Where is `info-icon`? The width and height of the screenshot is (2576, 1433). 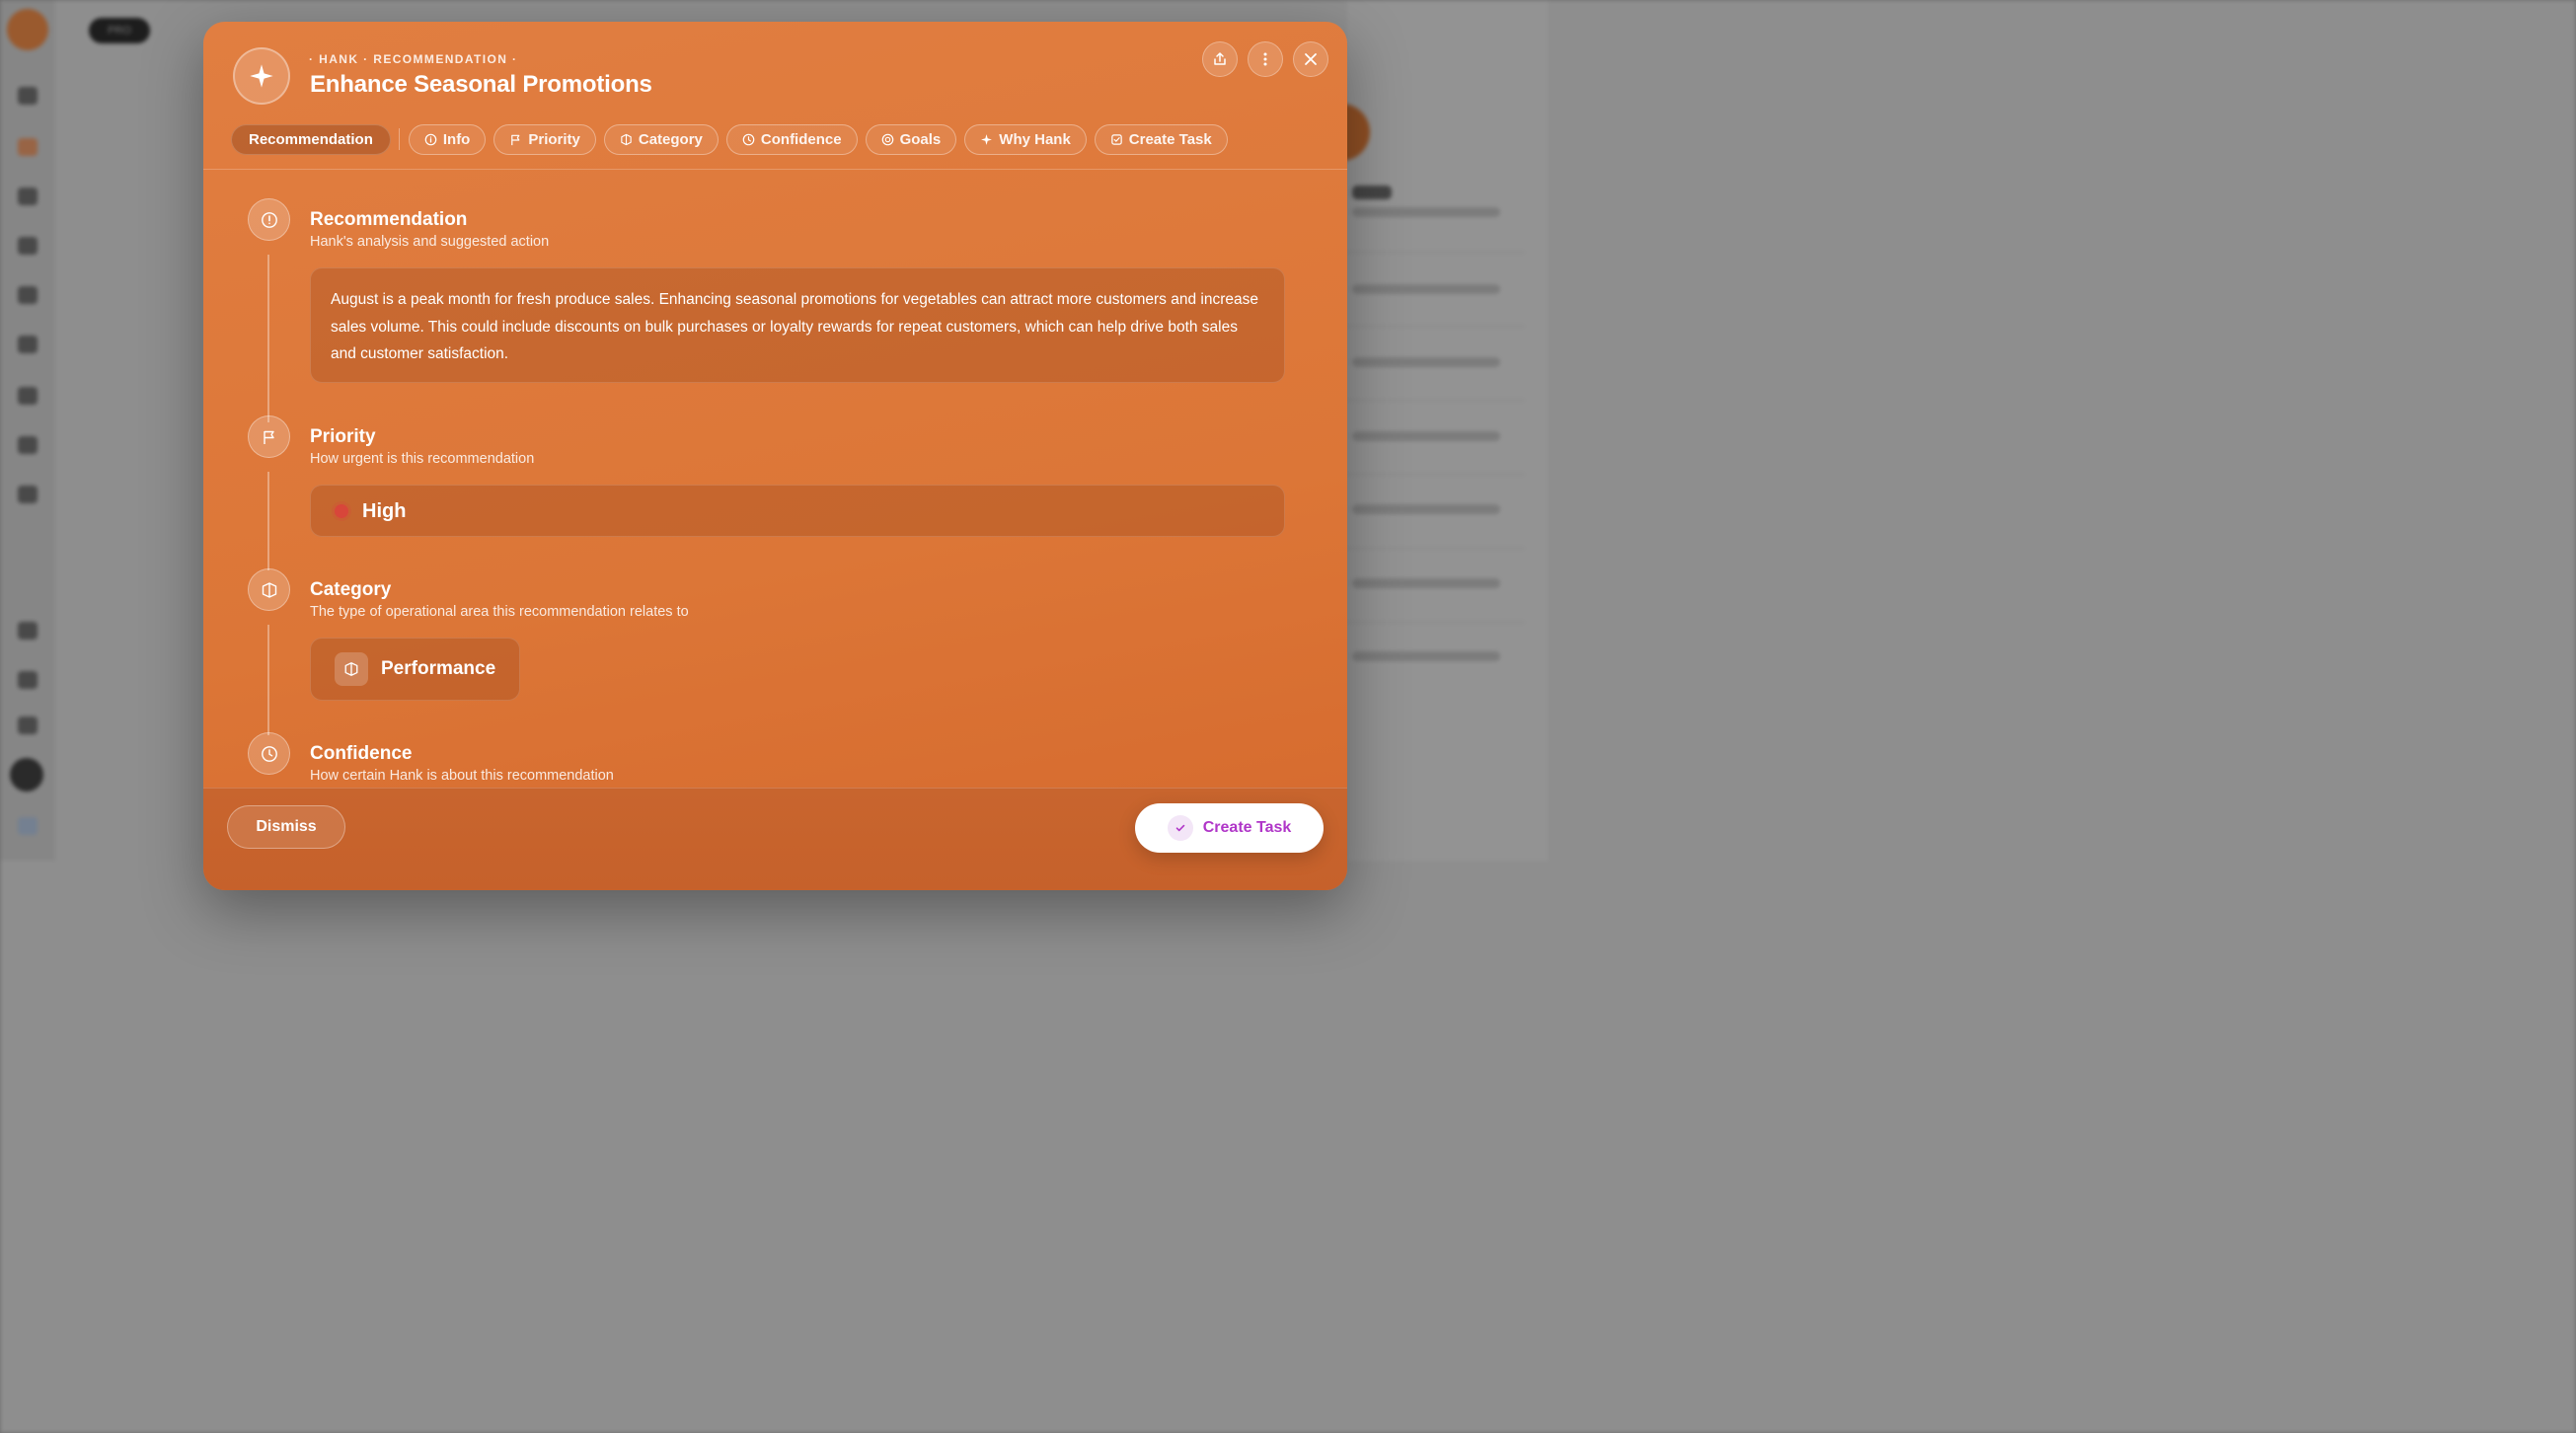 info-icon is located at coordinates (430, 139).